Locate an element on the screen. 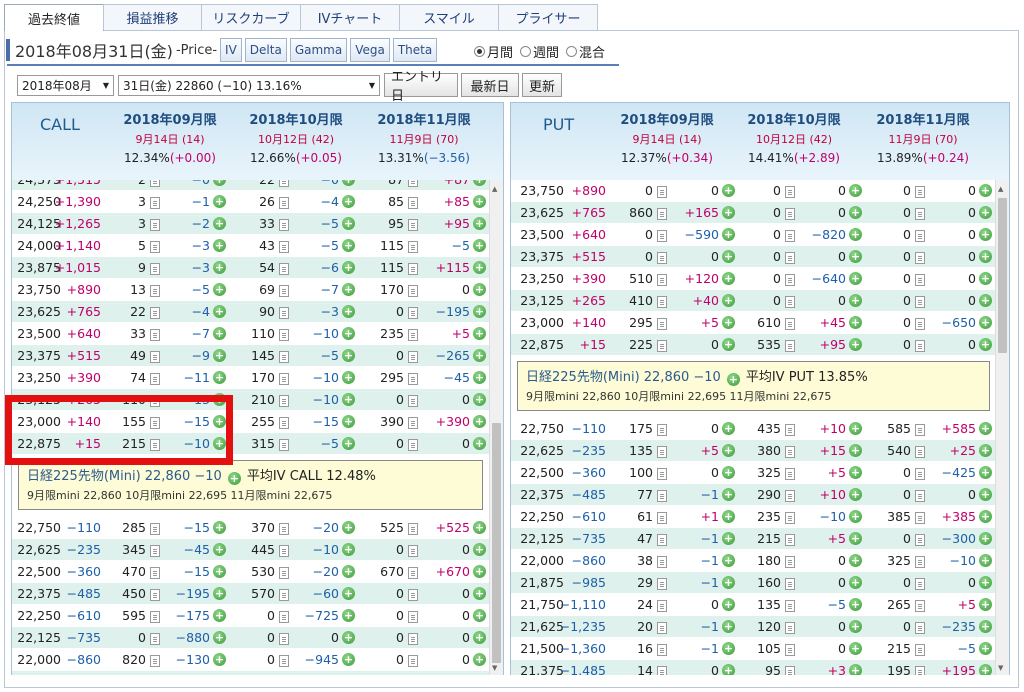  radio-monthly: 月間 is located at coordinates (493, 51).